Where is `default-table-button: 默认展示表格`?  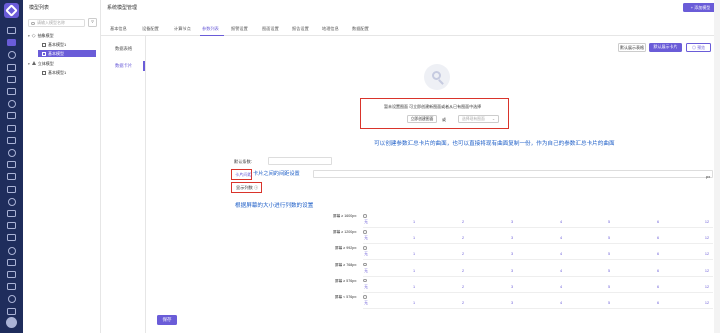
default-table-button: 默认展示表格 is located at coordinates (632, 47).